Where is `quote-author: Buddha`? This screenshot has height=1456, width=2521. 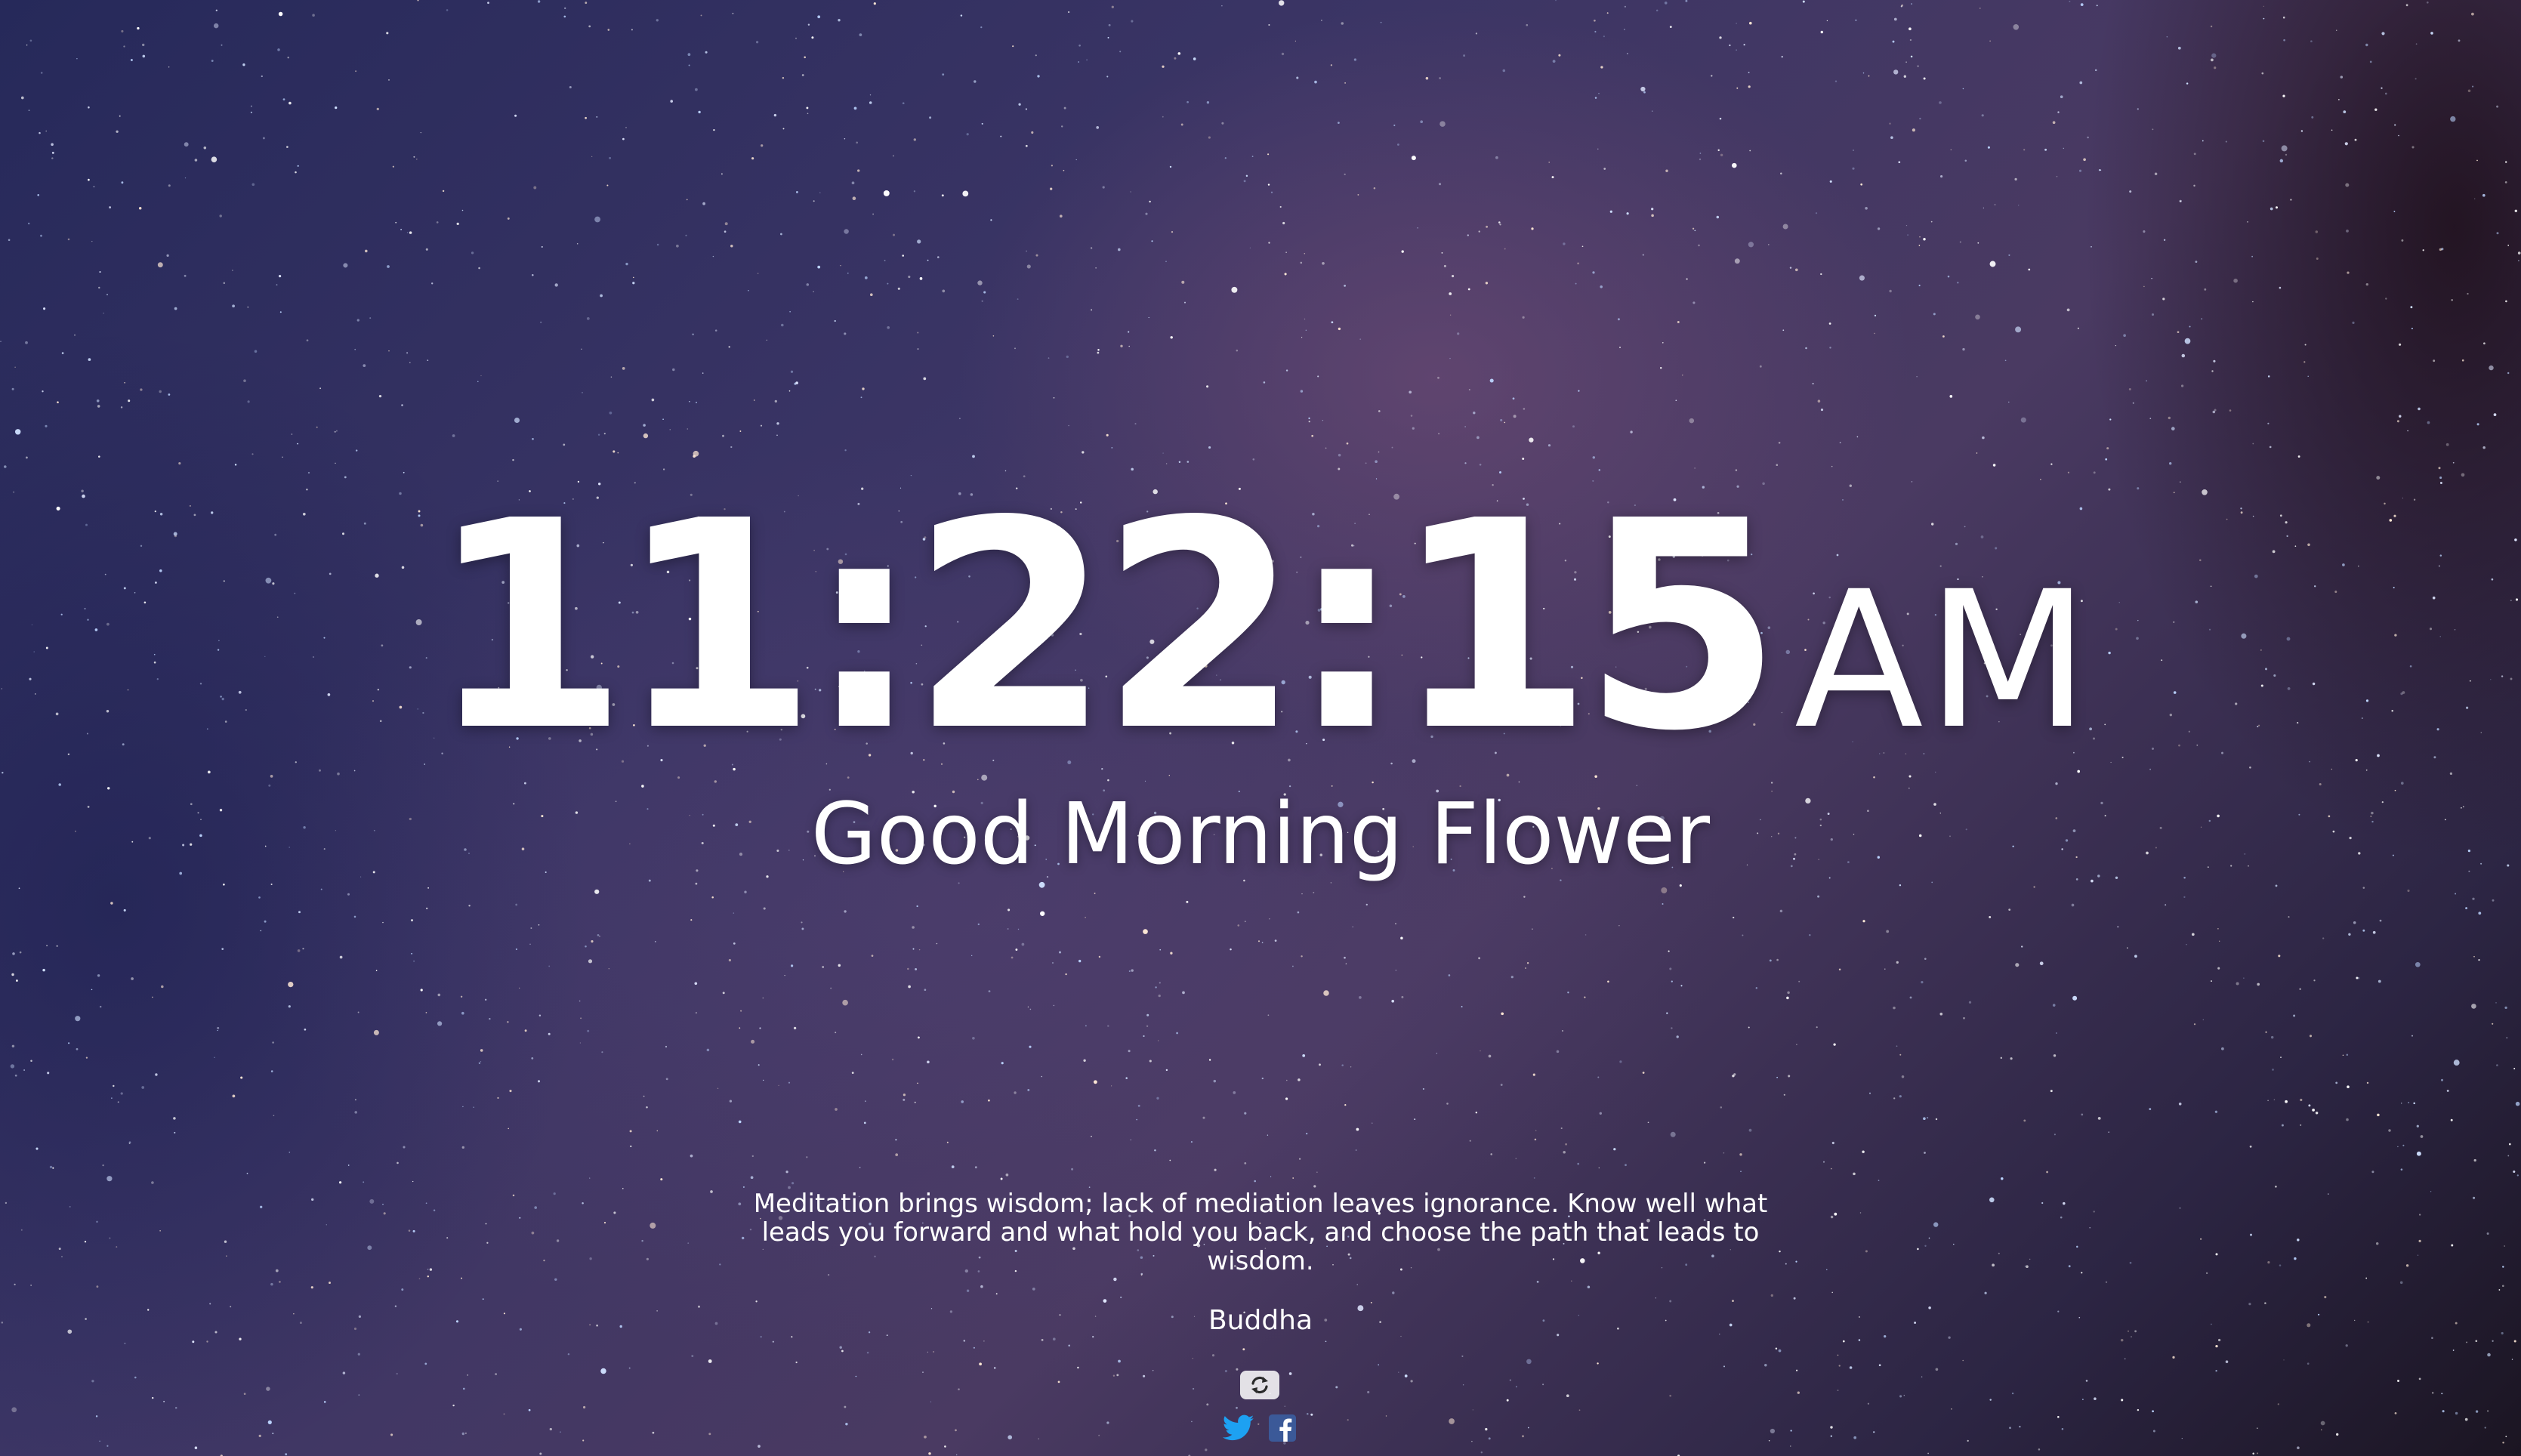 quote-author: Buddha is located at coordinates (1260, 1320).